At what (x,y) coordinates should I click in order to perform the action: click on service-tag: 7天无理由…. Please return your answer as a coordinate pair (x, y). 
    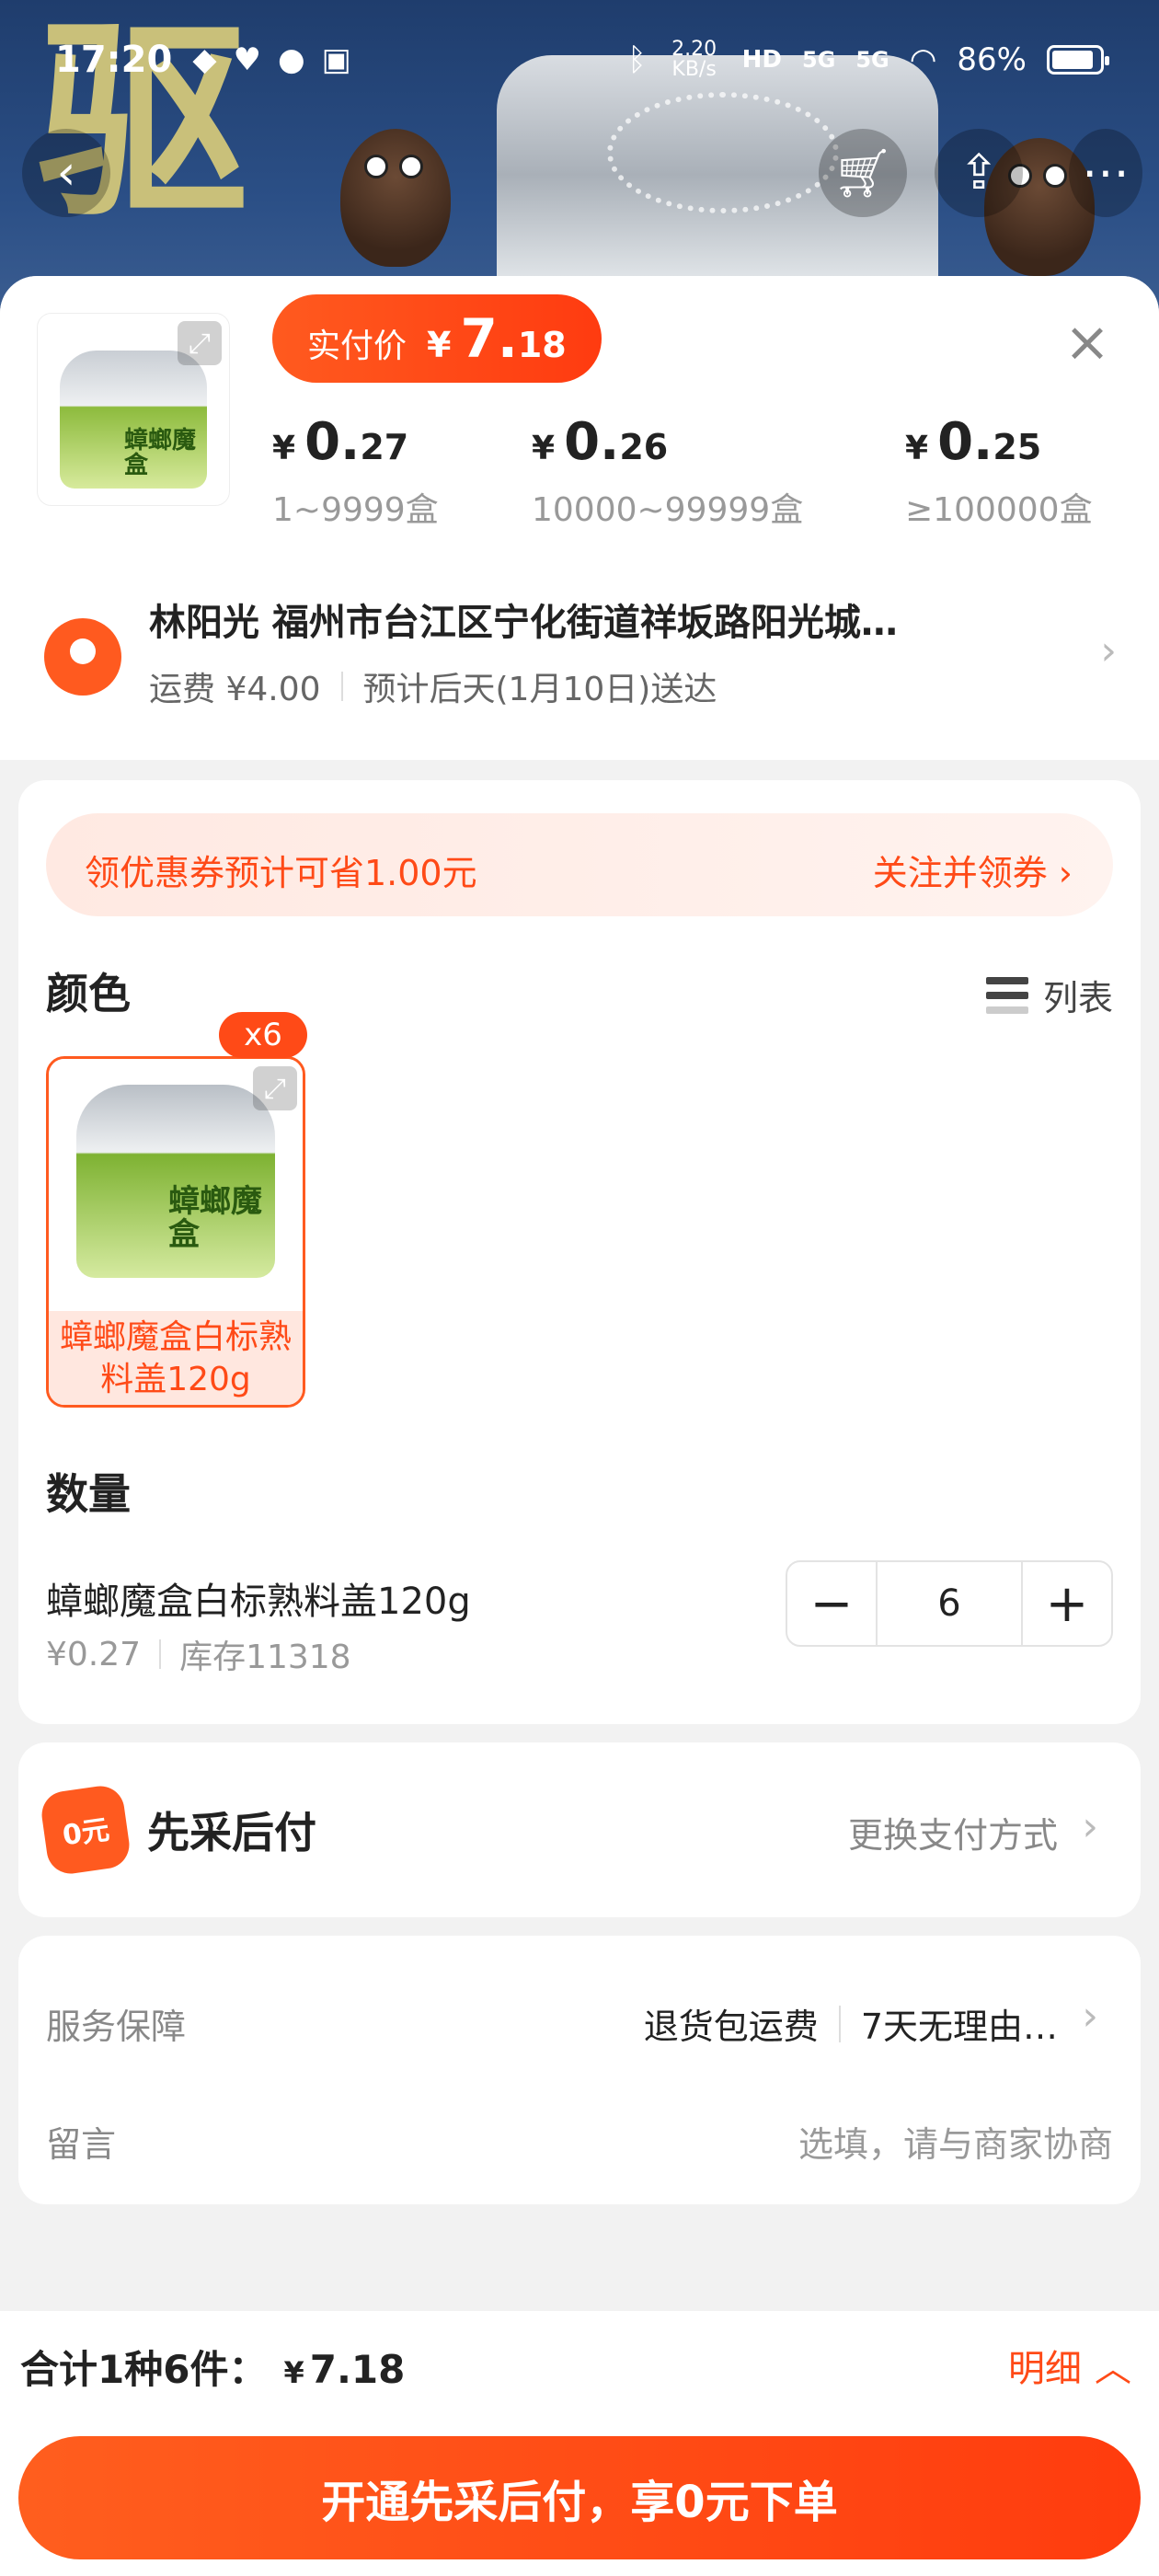
    Looking at the image, I should click on (959, 2027).